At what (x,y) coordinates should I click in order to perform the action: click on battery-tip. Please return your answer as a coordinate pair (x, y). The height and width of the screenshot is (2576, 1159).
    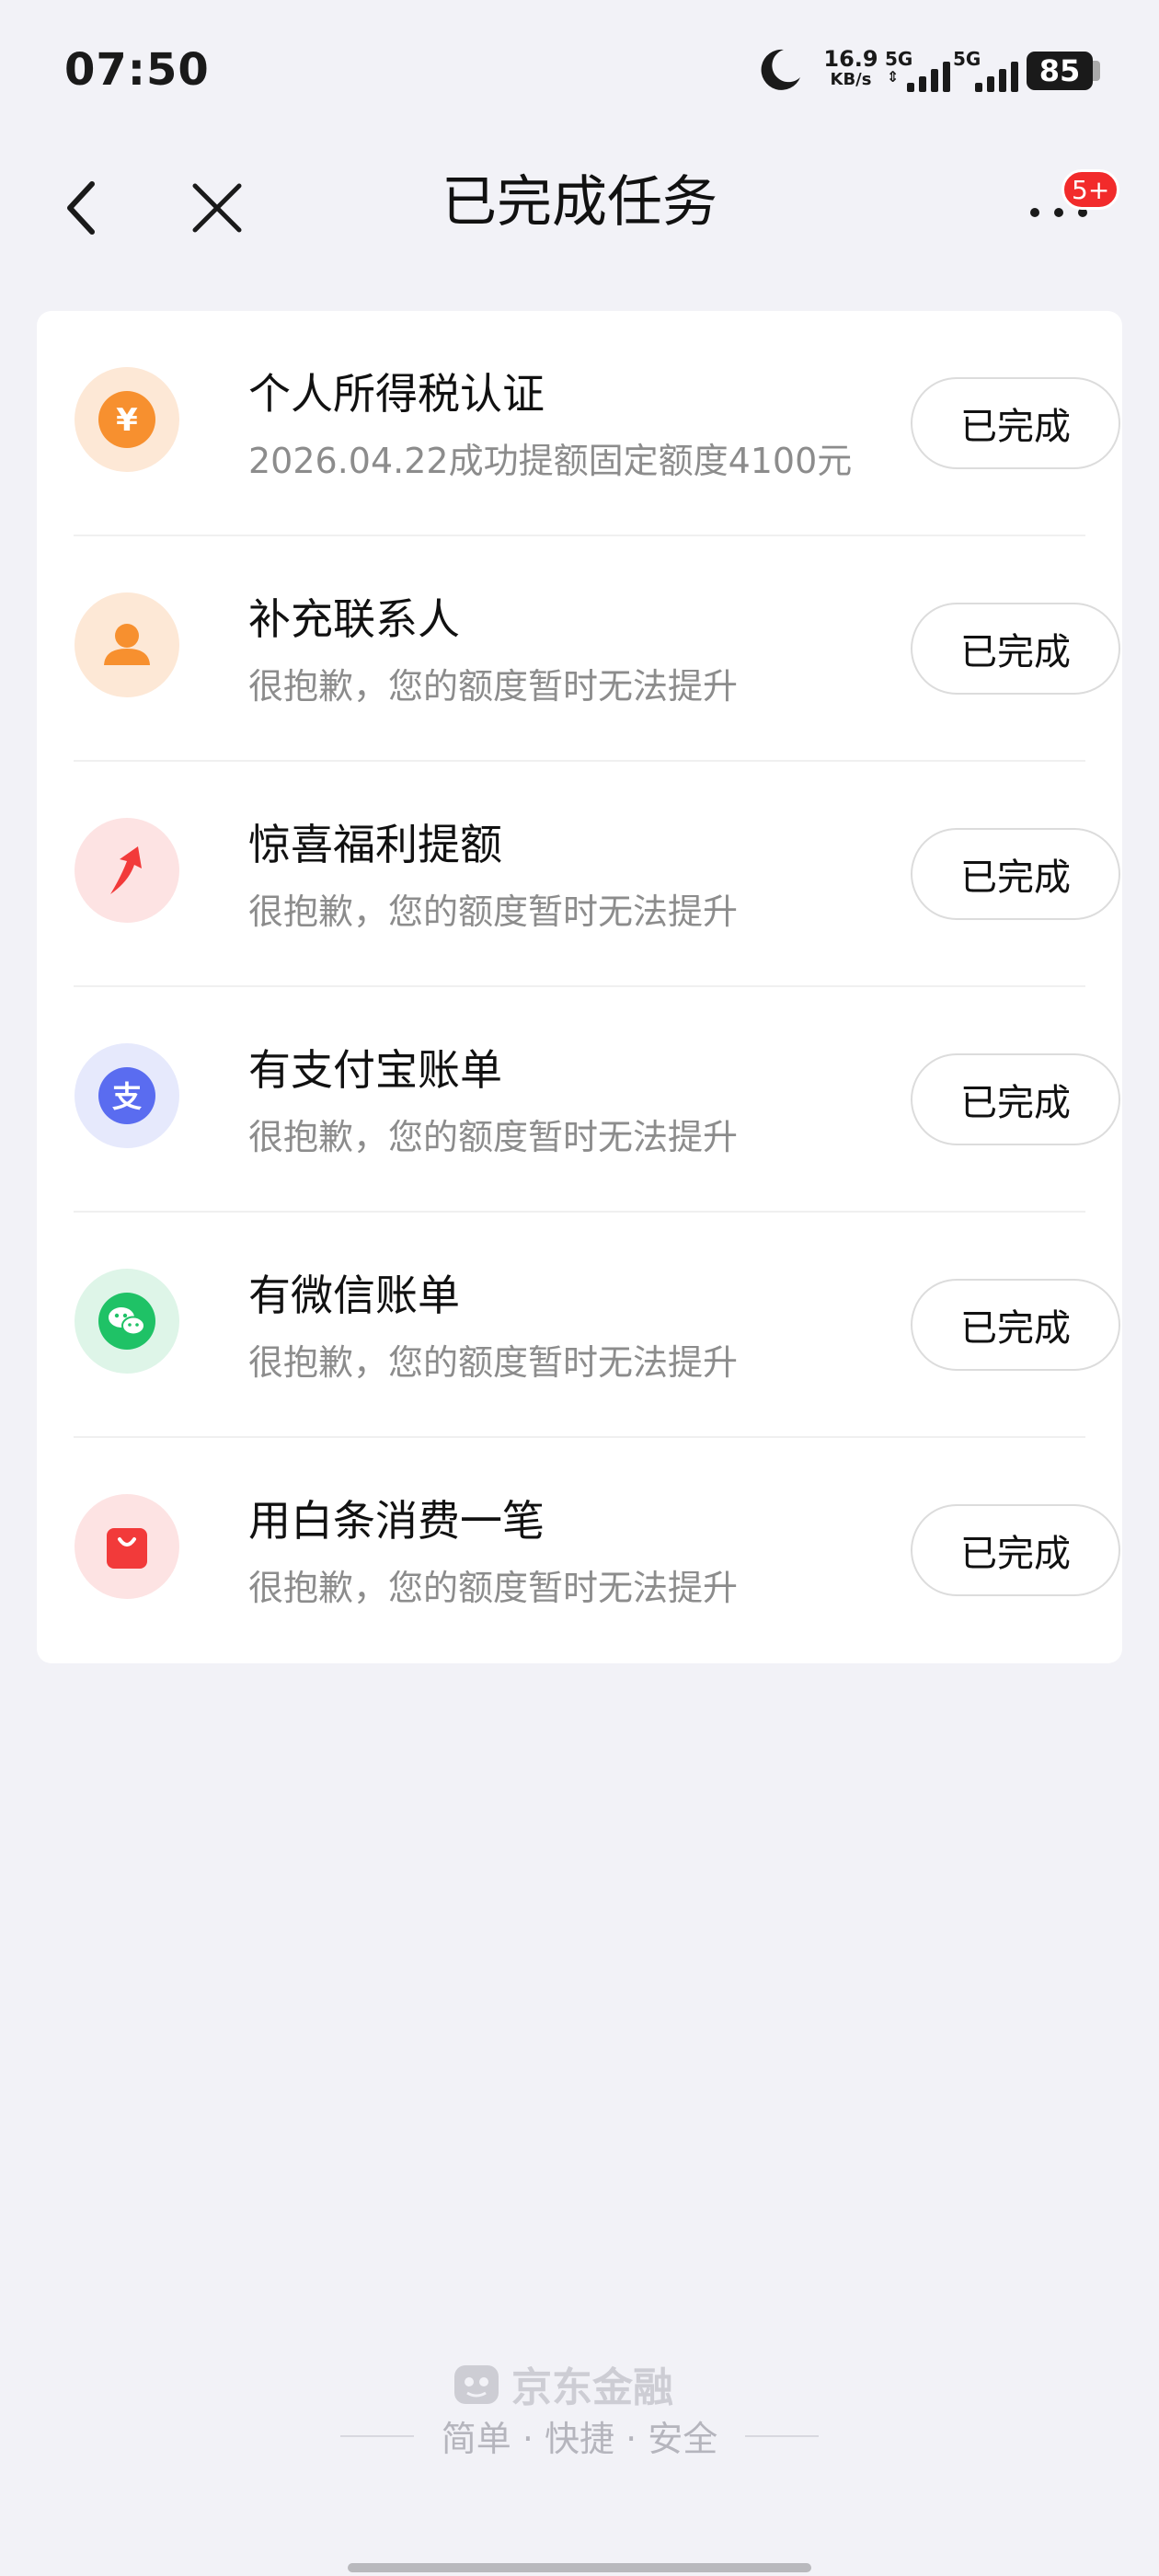
    Looking at the image, I should click on (1096, 71).